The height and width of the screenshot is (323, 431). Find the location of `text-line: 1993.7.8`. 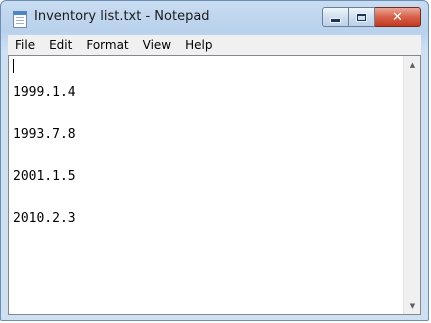

text-line: 1993.7.8 is located at coordinates (44, 134).